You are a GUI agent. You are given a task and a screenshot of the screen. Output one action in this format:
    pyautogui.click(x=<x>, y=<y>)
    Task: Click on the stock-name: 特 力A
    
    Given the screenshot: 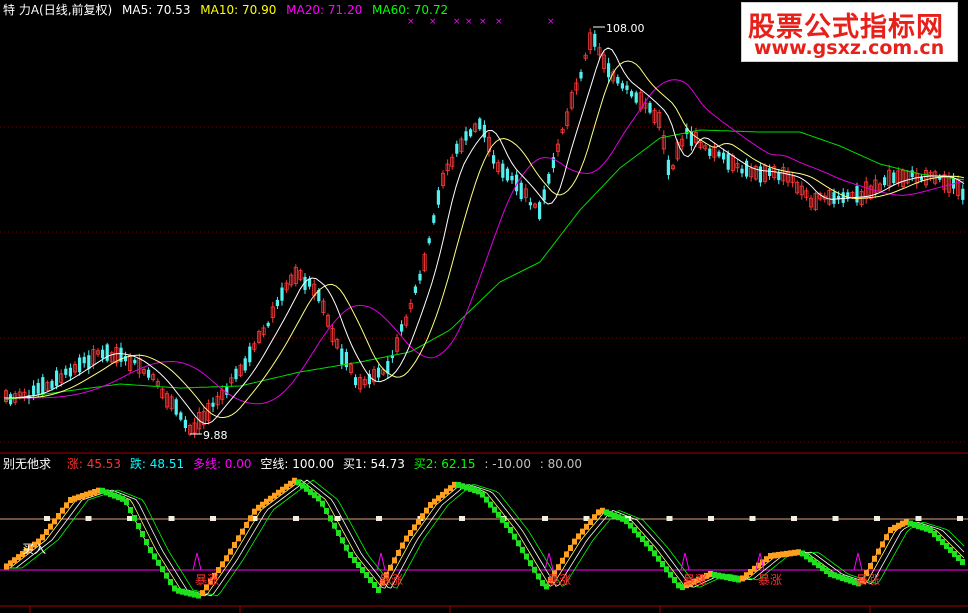 What is the action you would take?
    pyautogui.click(x=21, y=10)
    